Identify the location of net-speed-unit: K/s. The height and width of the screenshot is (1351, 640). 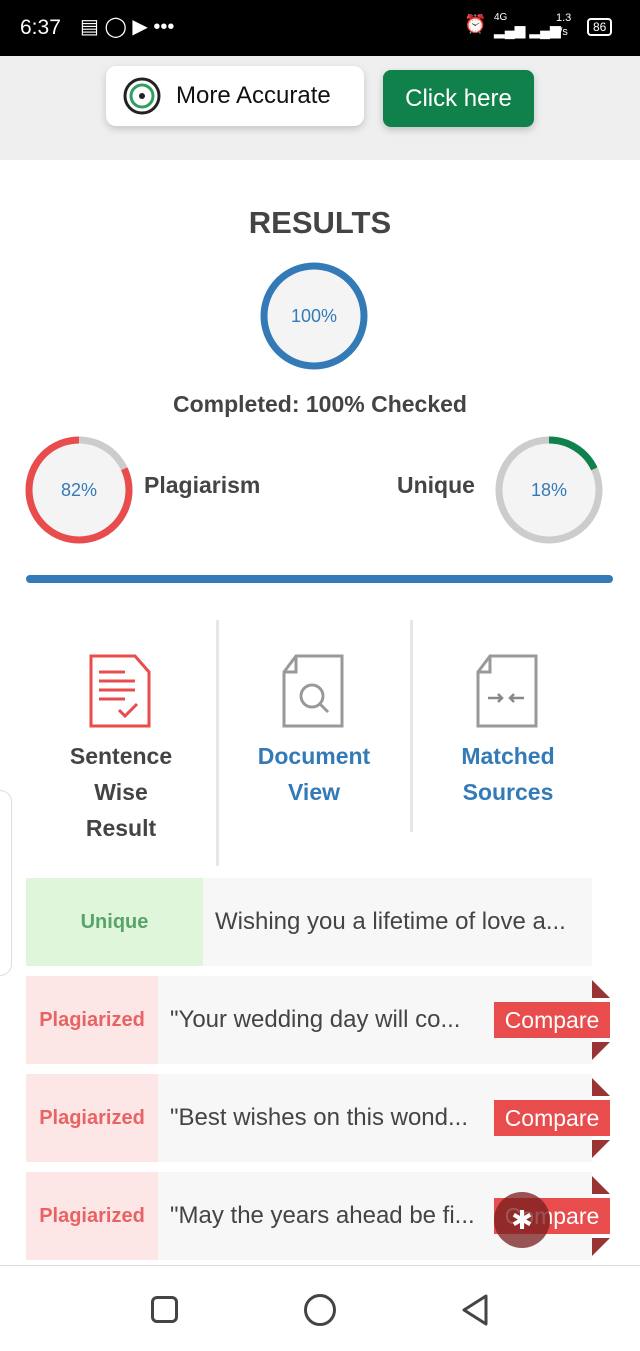
(560, 32).